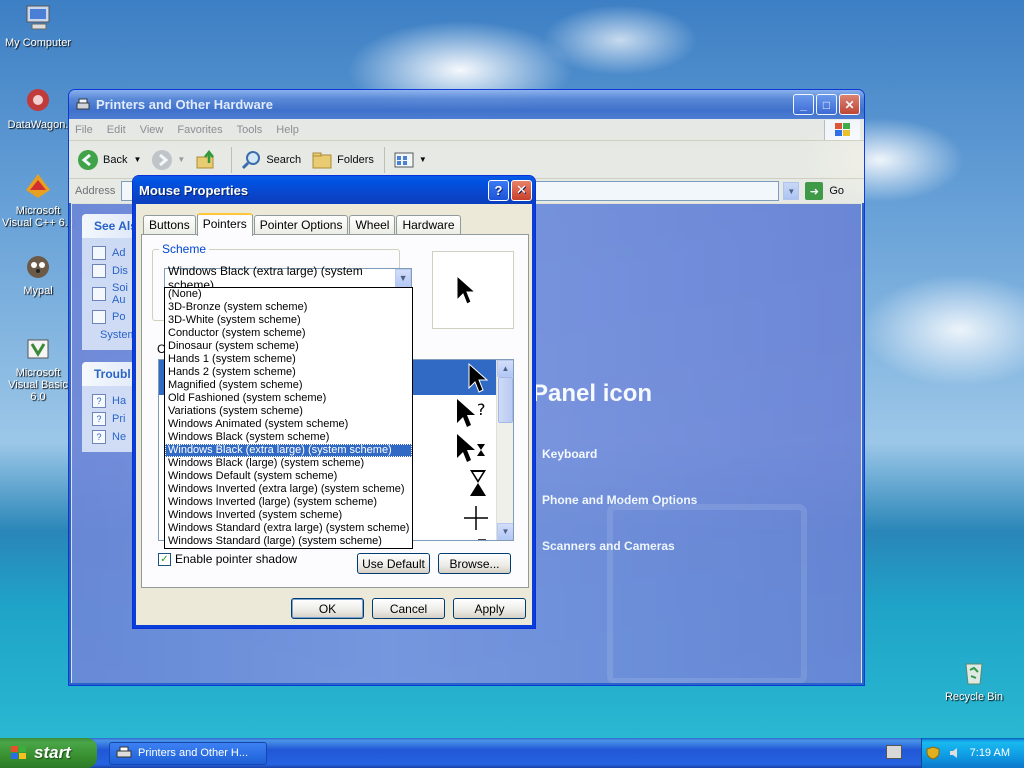 Image resolution: width=1024 pixels, height=768 pixels. Describe the element at coordinates (894, 752) in the screenshot. I see `keyboard-language-icon` at that location.